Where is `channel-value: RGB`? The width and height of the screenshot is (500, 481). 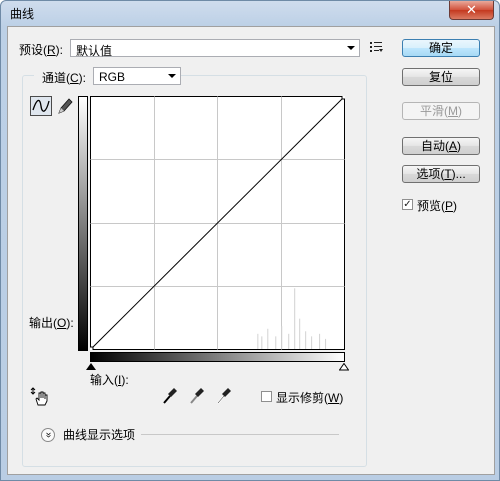 channel-value: RGB is located at coordinates (112, 77).